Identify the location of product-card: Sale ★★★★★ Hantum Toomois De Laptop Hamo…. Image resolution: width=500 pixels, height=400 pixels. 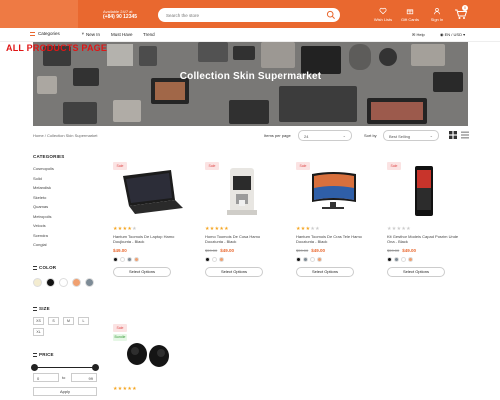
(150, 219).